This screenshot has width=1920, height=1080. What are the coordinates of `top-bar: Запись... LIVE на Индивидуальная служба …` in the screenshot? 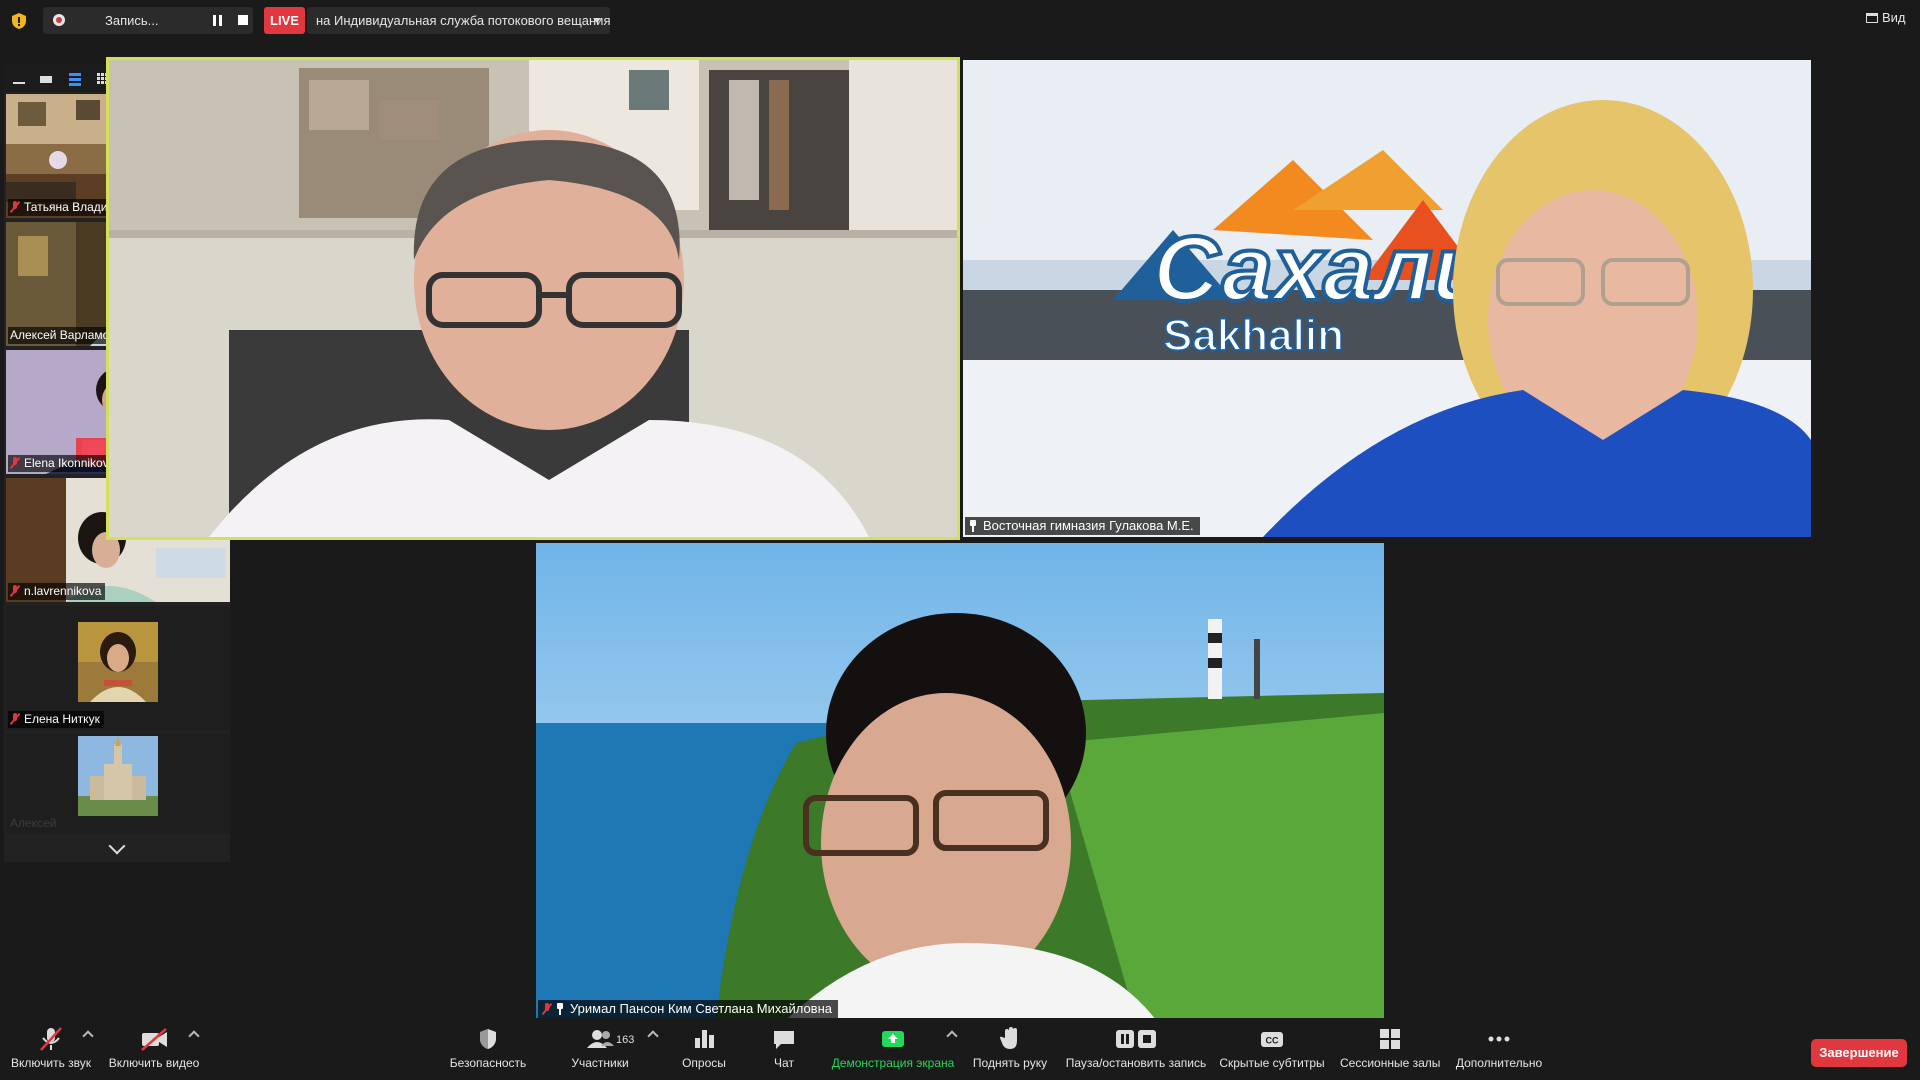 It's located at (960, 21).